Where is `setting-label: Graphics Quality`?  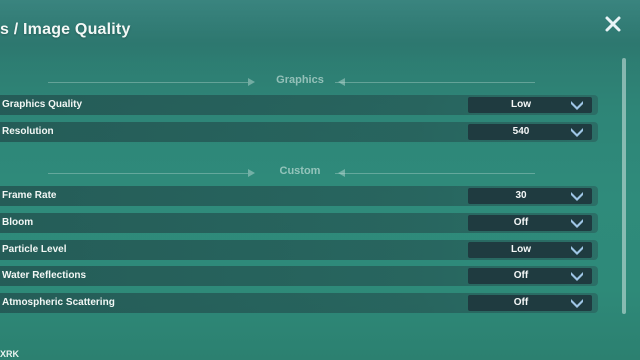
setting-label: Graphics Quality is located at coordinates (42, 104).